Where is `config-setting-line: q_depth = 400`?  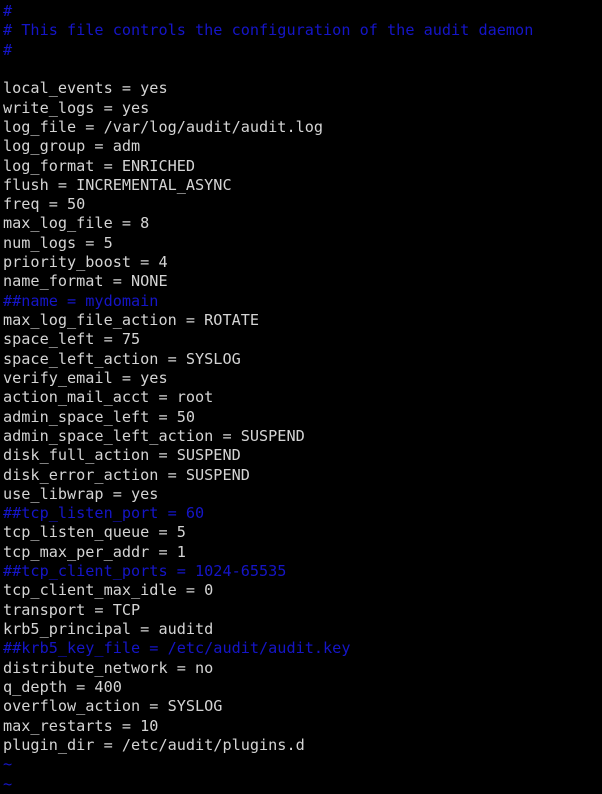
config-setting-line: q_depth = 400 is located at coordinates (302, 687).